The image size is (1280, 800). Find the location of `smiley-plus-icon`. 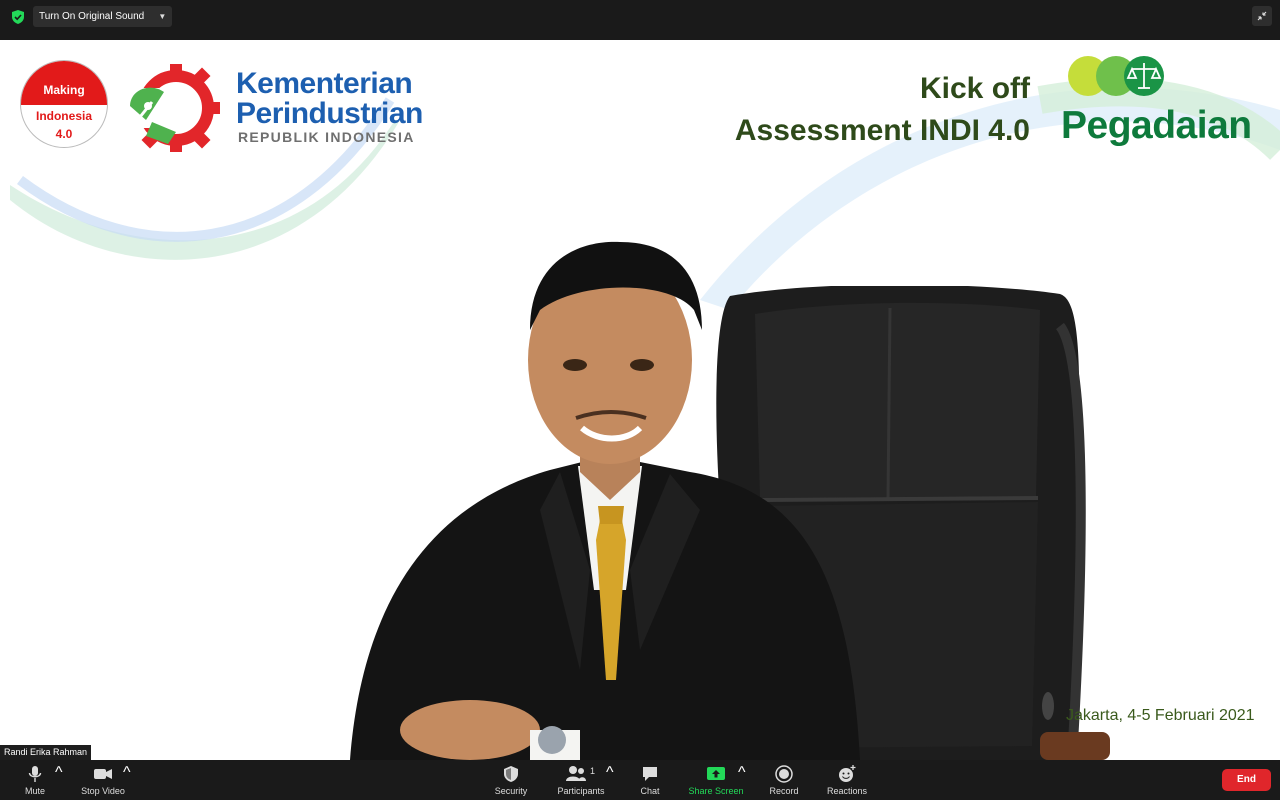

smiley-plus-icon is located at coordinates (847, 773).